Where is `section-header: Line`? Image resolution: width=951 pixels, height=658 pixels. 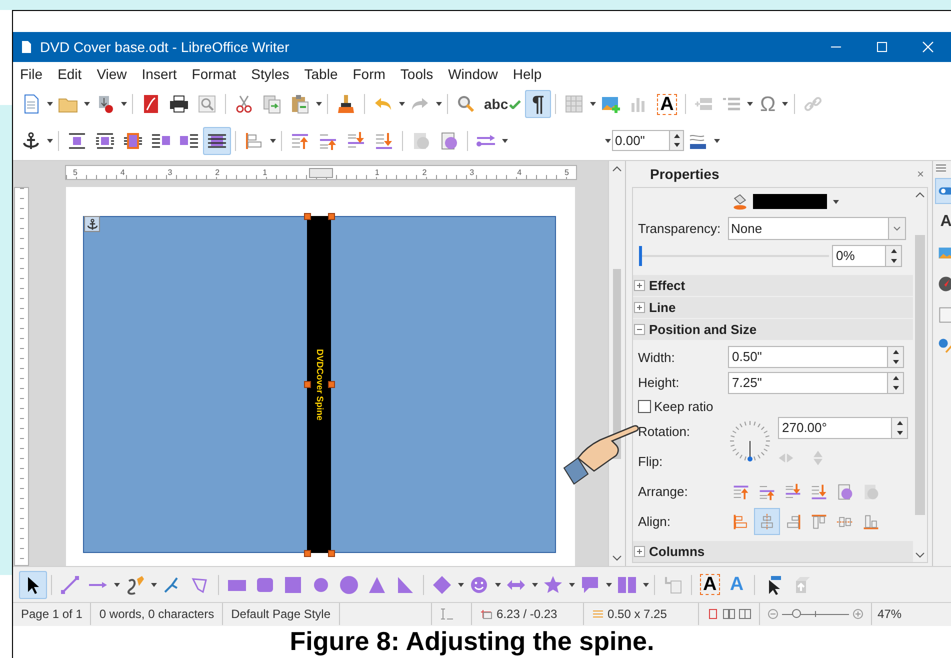 section-header: Line is located at coordinates (773, 307).